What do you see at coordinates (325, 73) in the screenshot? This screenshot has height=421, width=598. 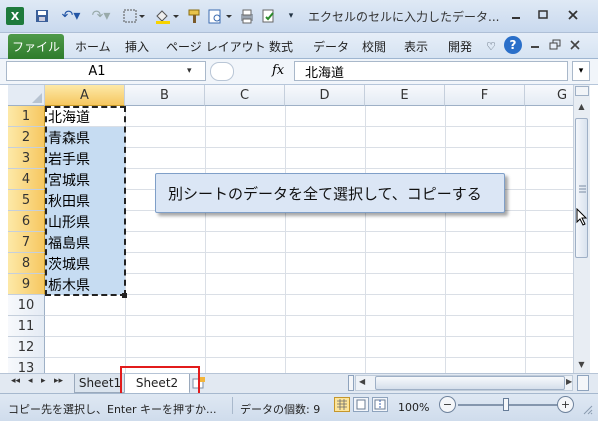 I see `formula-text: 北海道` at bounding box center [325, 73].